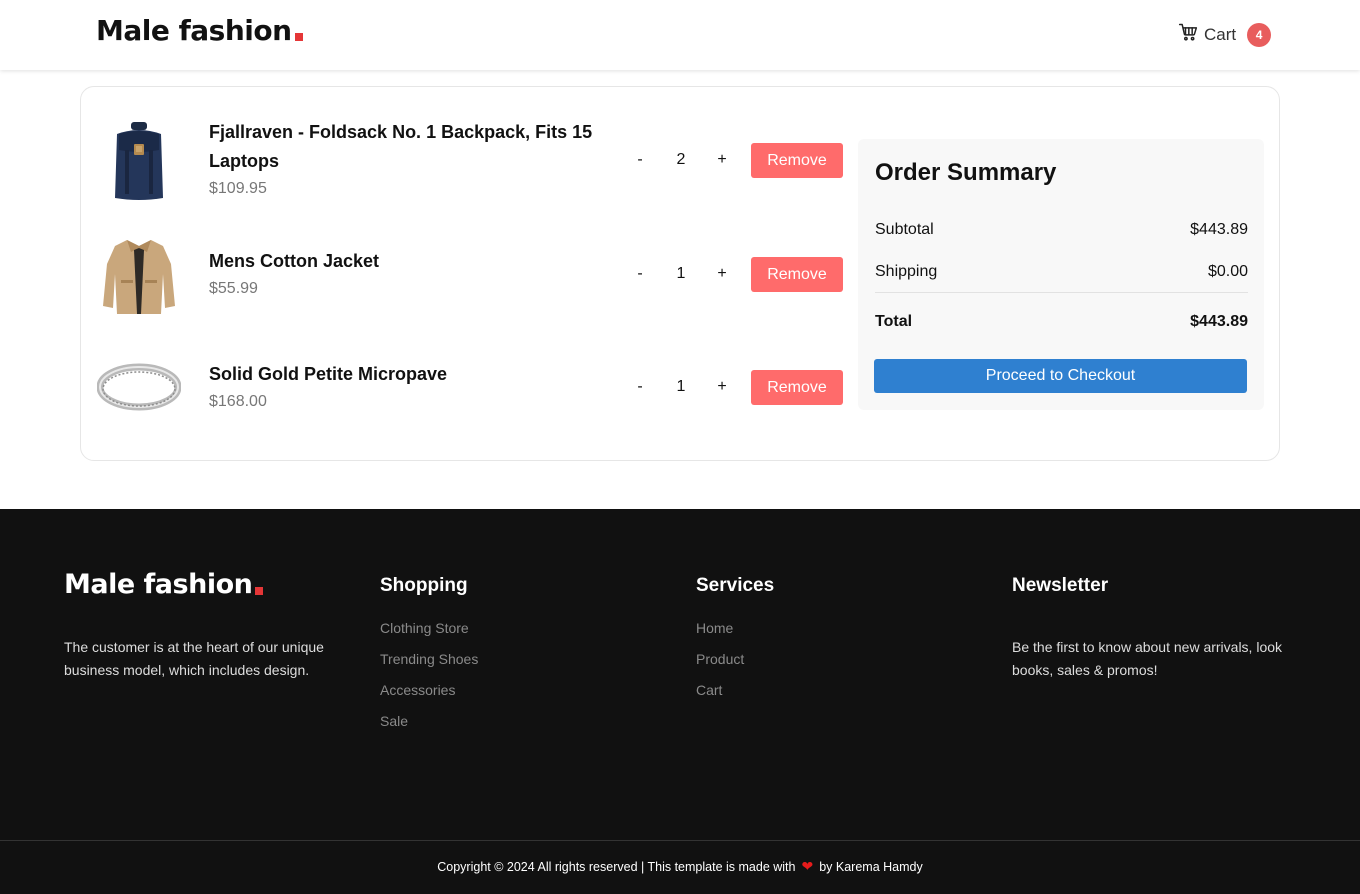  Describe the element at coordinates (429, 721) in the screenshot. I see `footer-link-sale: Sale` at that location.